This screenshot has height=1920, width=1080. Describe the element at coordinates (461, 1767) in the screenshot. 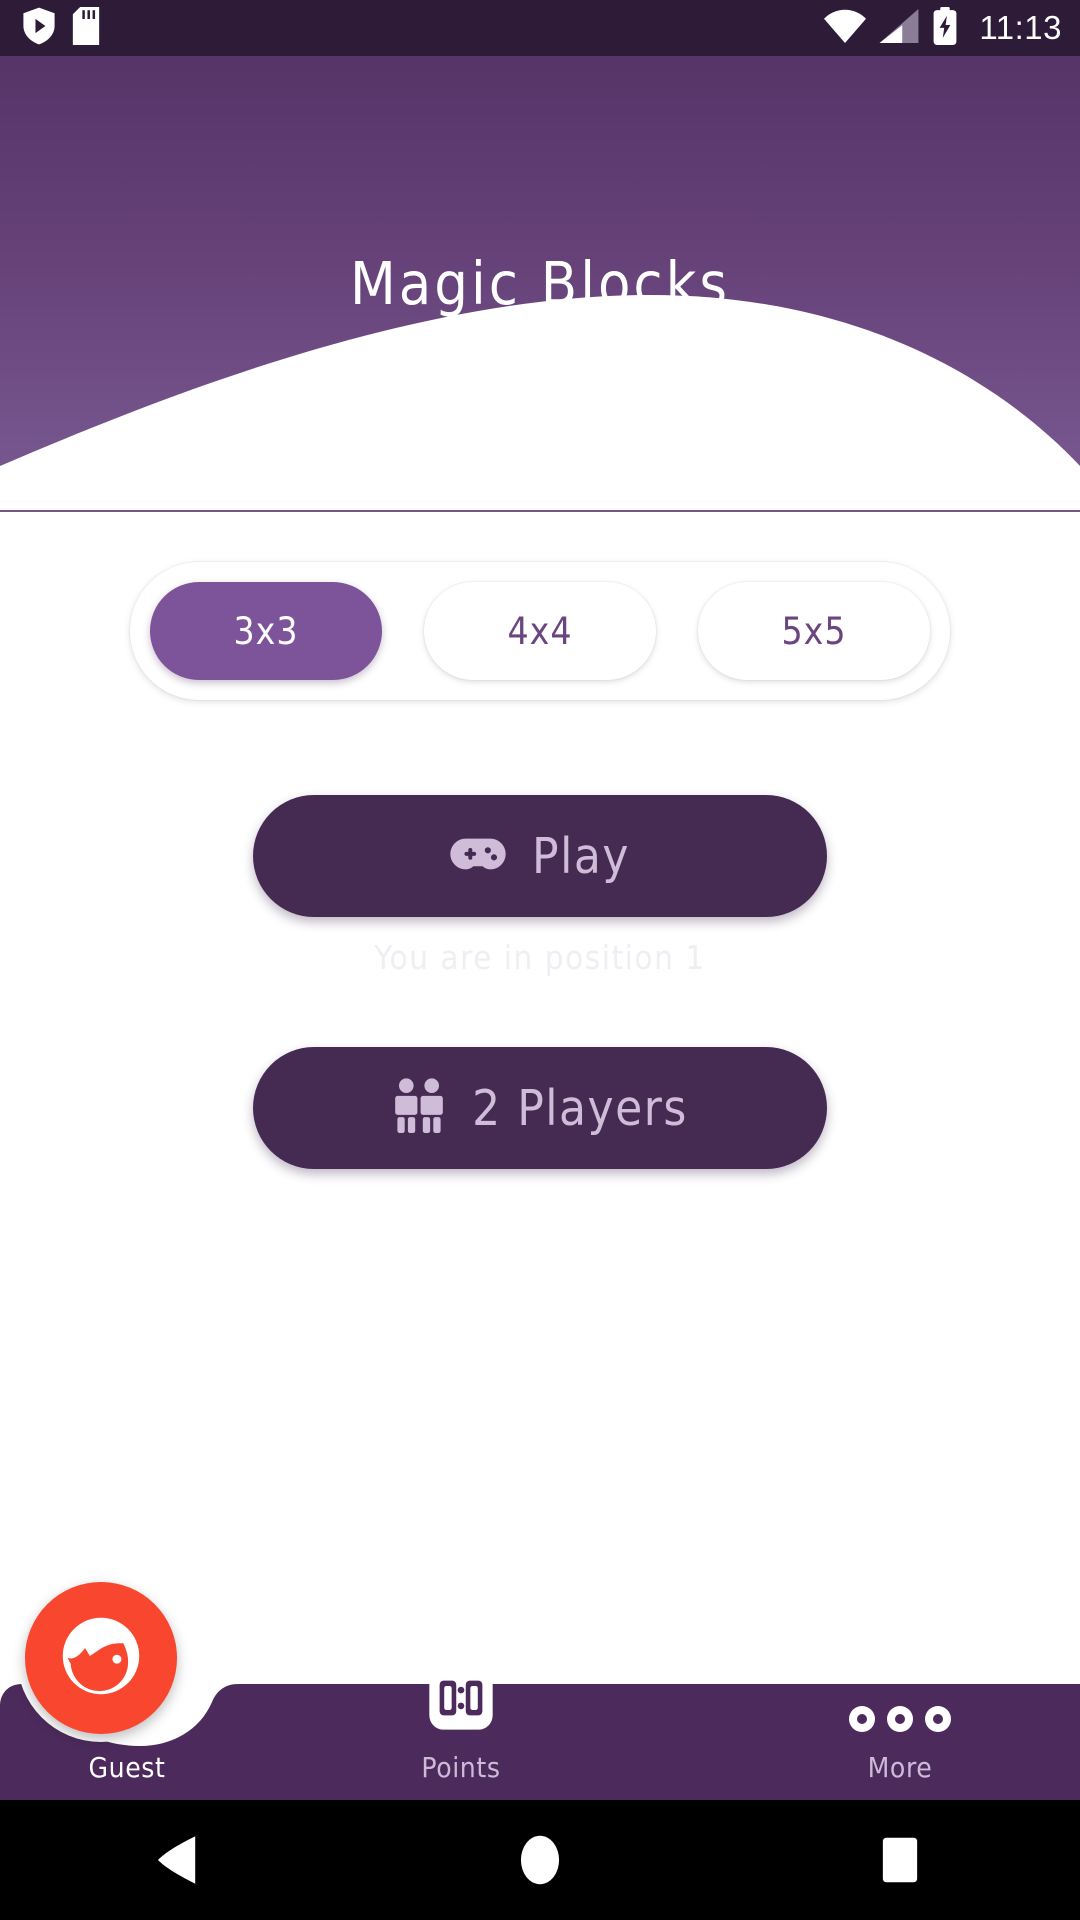

I see `nav-item-points-label: Points` at that location.